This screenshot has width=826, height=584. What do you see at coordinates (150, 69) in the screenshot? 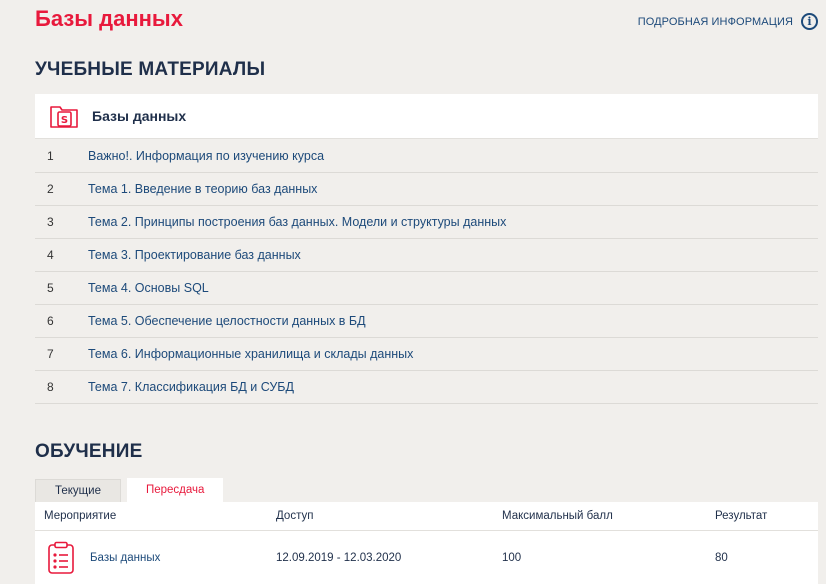
I see `materials-heading: УЧЕБНЫЕ МАТЕРИАЛЫ` at bounding box center [150, 69].